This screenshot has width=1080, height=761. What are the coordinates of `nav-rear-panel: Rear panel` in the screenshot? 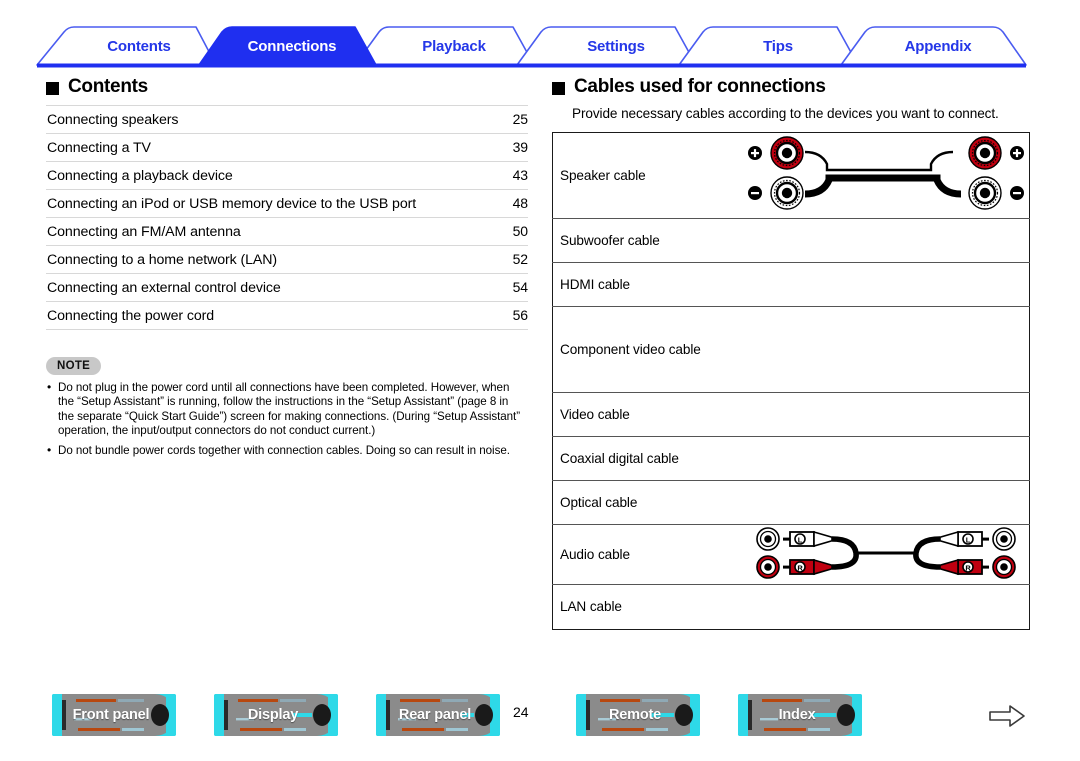 It's located at (438, 715).